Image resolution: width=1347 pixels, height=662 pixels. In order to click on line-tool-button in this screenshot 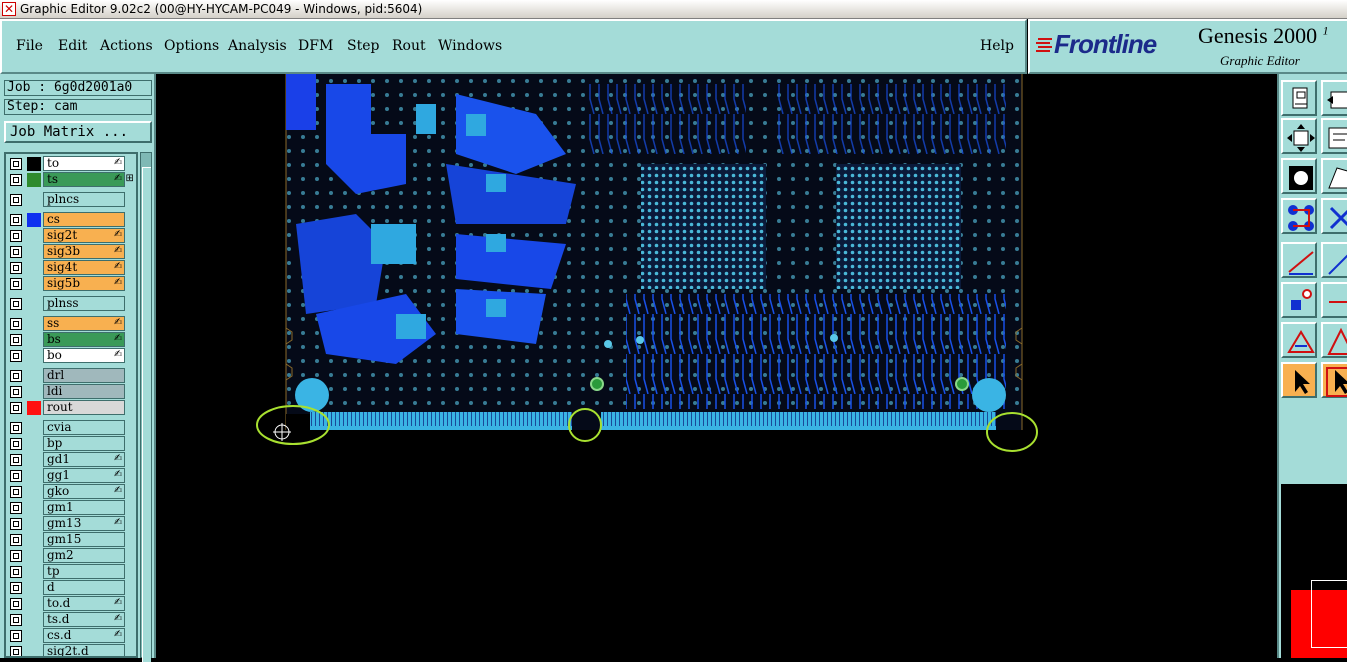, I will do `click(1299, 260)`.